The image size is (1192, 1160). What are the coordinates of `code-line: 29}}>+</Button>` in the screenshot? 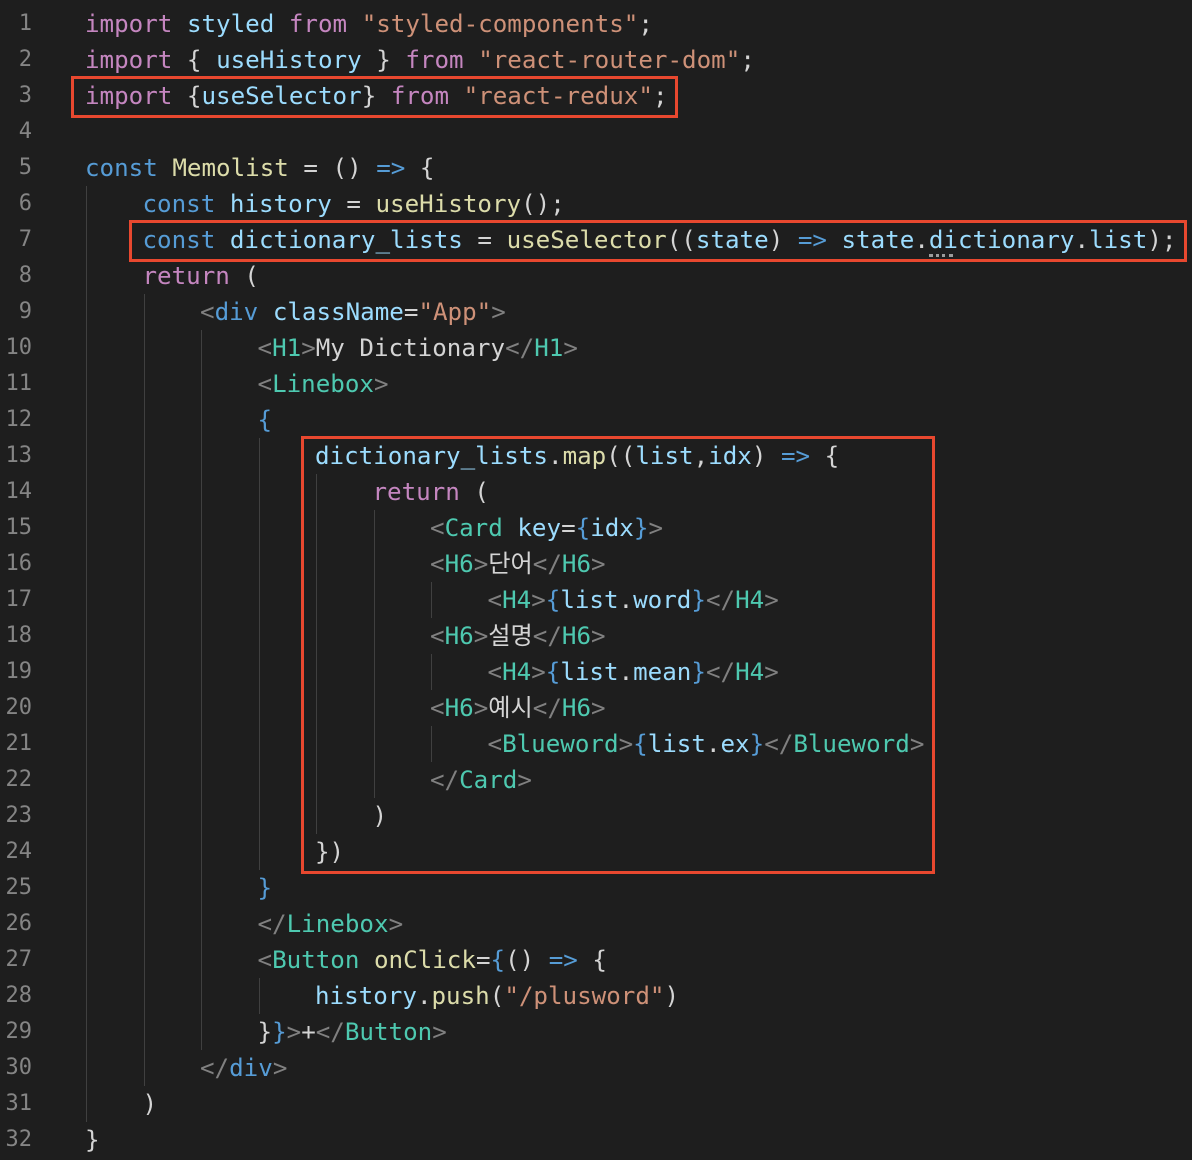 It's located at (596, 1032).